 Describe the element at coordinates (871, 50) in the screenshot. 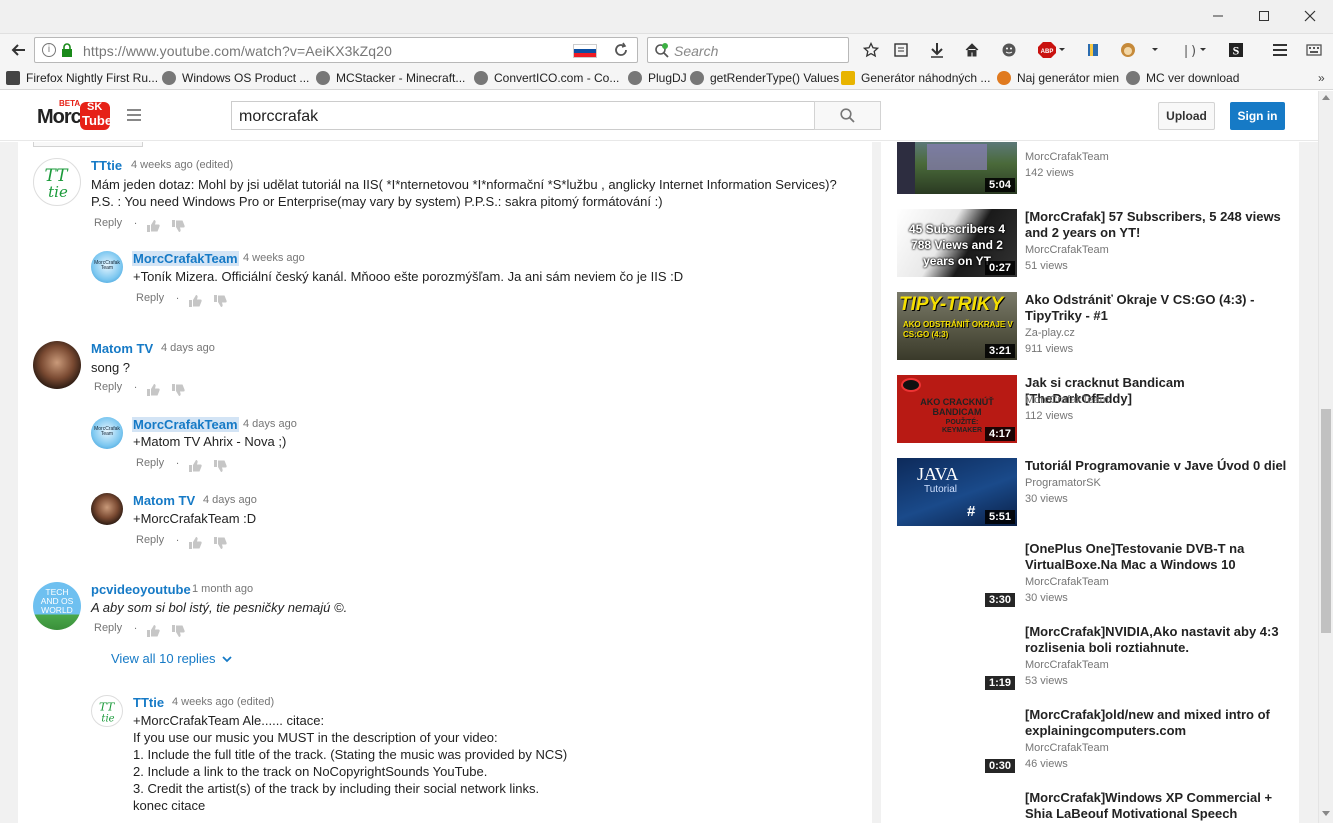

I see `bookmark-star-icon` at that location.